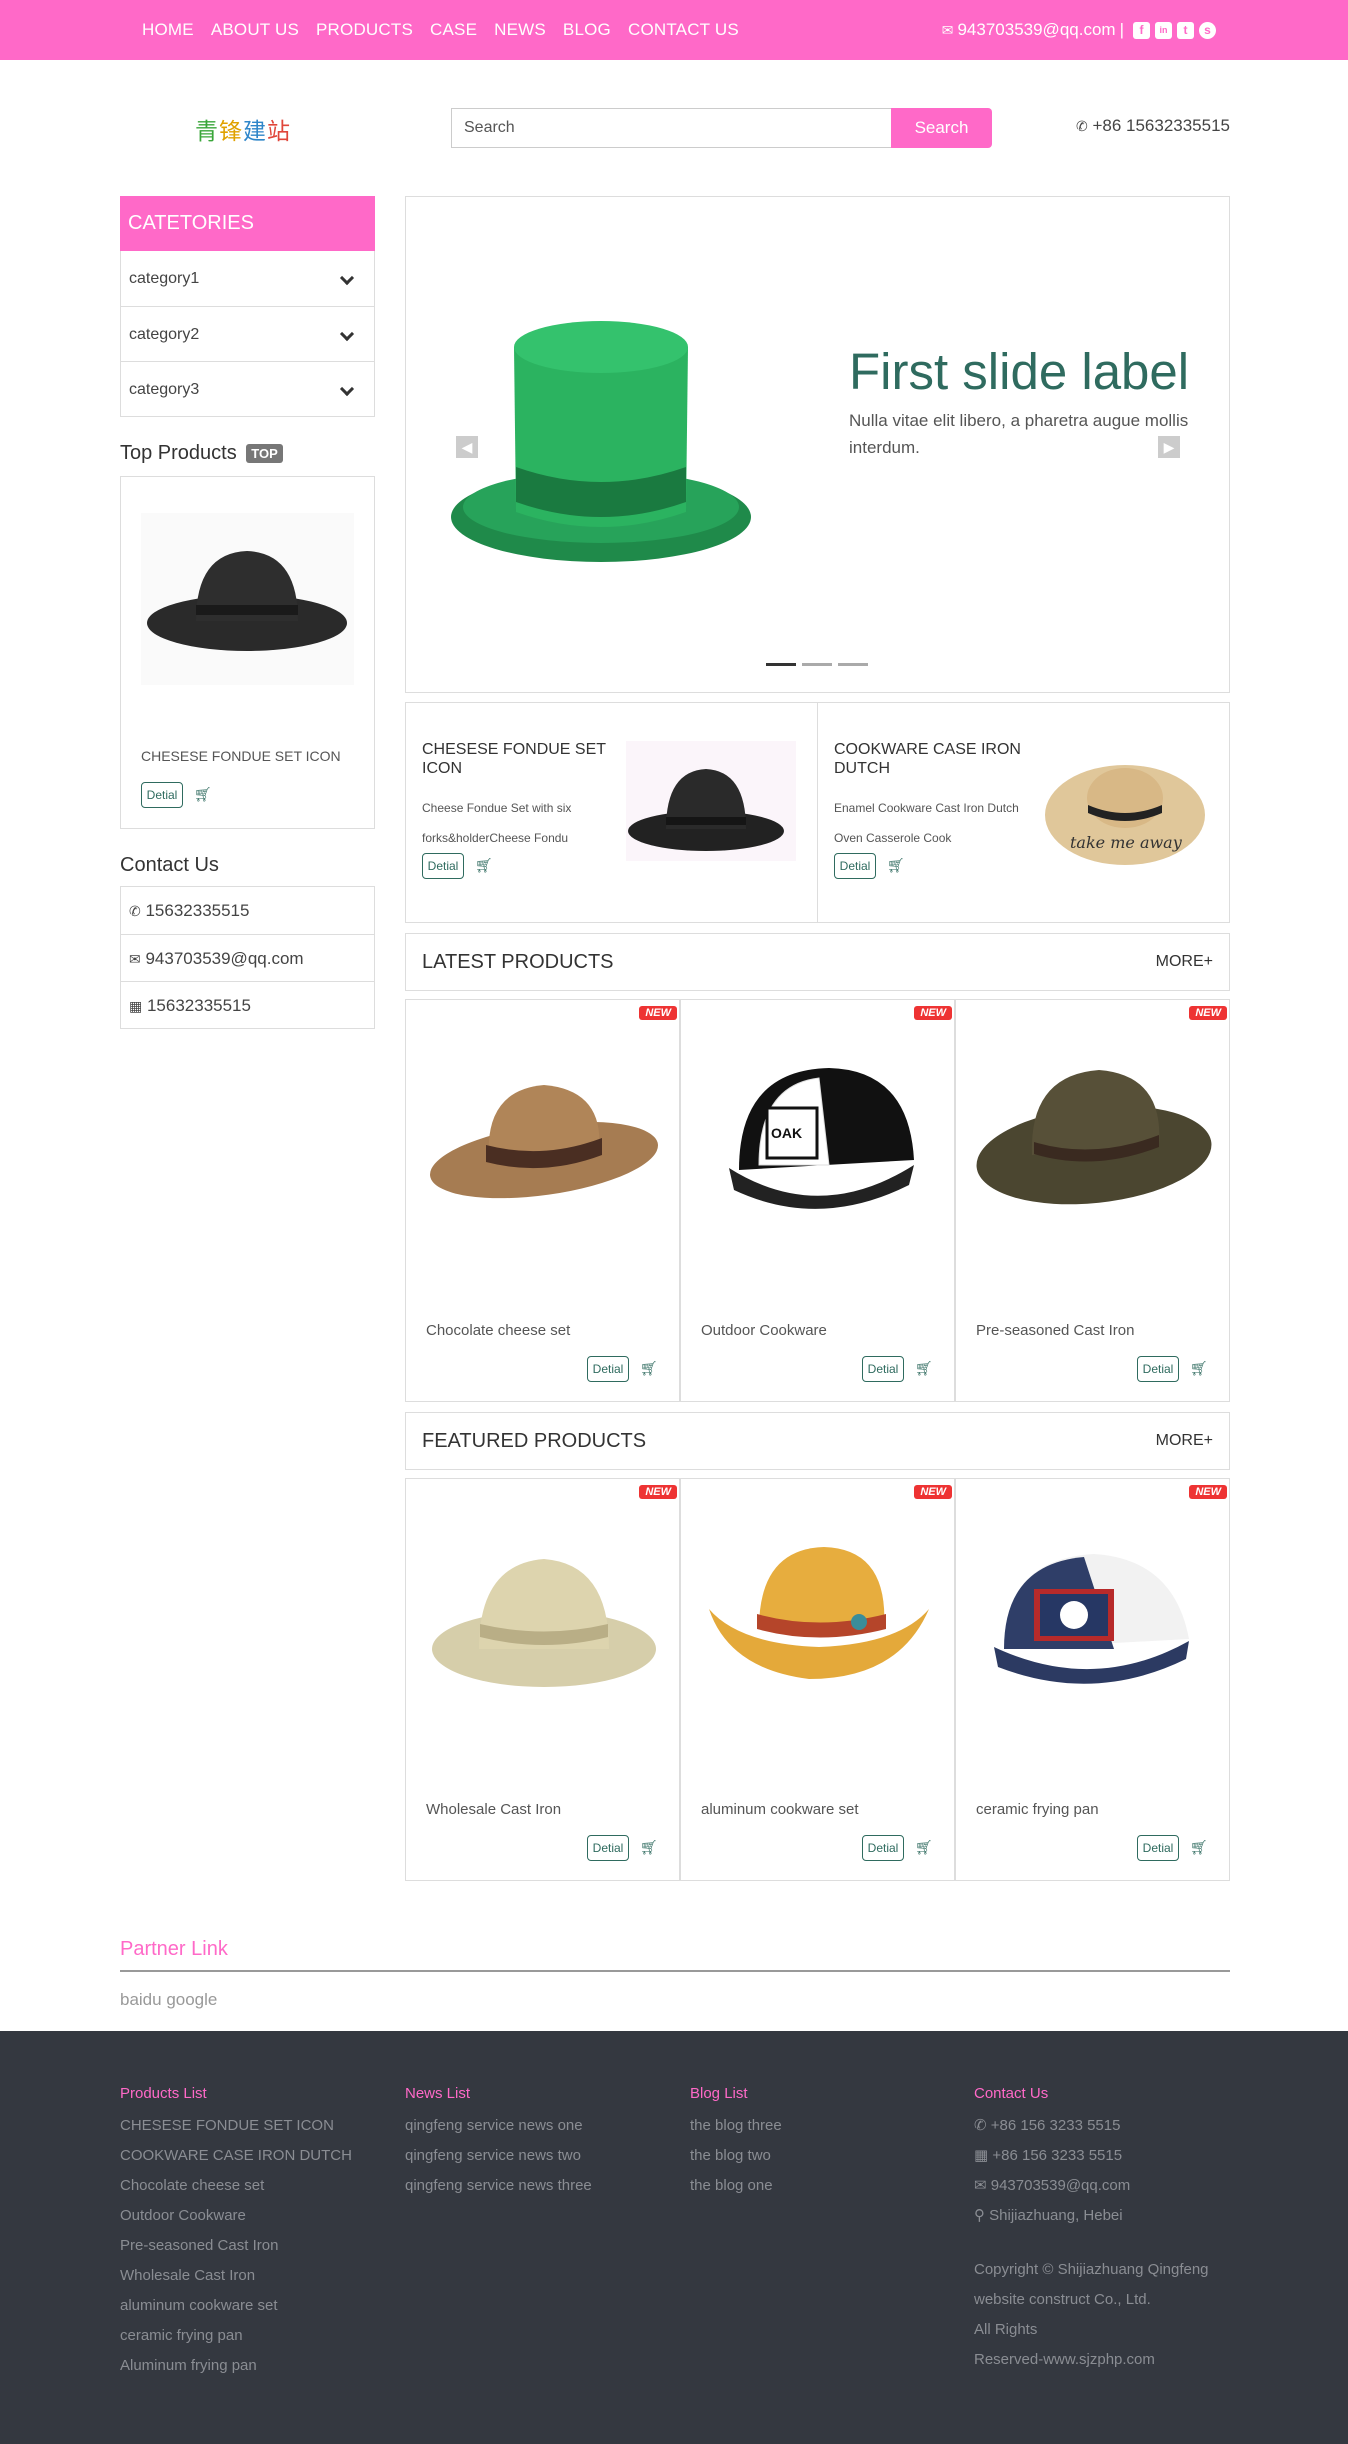  What do you see at coordinates (817, 1679) in the screenshot?
I see `product-card: NEW aluminum cookware set Detial 🛒︎` at bounding box center [817, 1679].